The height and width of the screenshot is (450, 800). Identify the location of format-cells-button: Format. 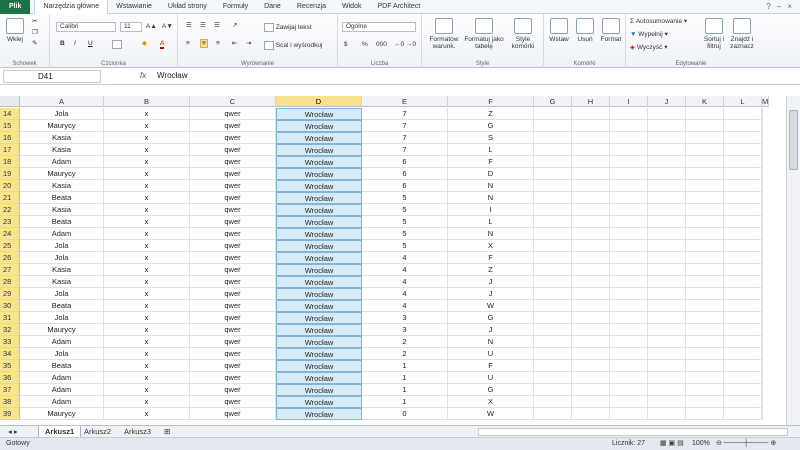
(611, 30).